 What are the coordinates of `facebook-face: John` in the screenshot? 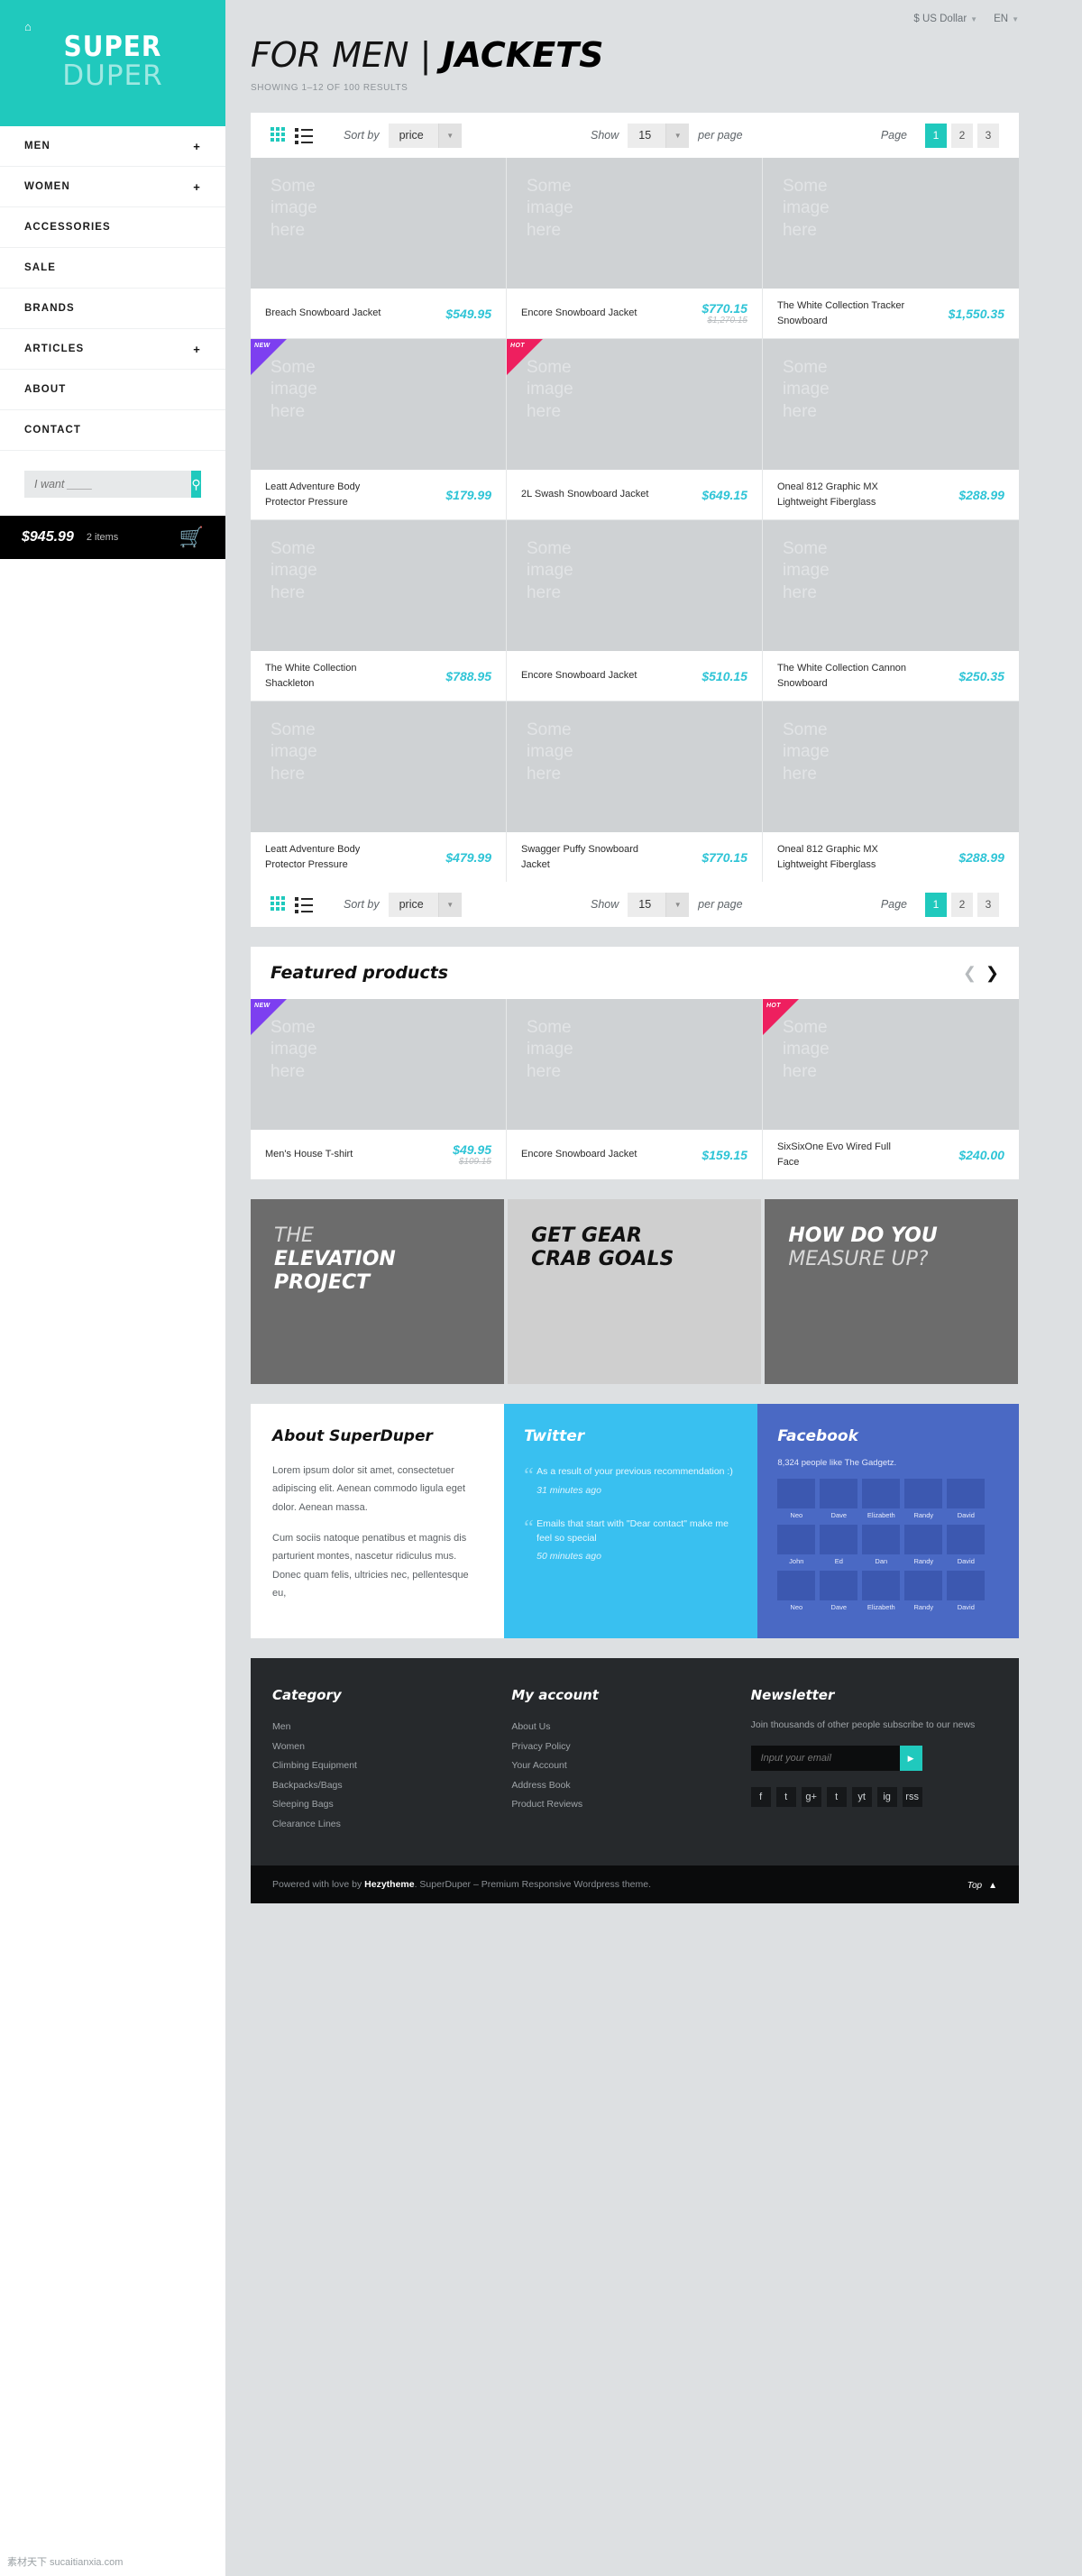 It's located at (796, 1545).